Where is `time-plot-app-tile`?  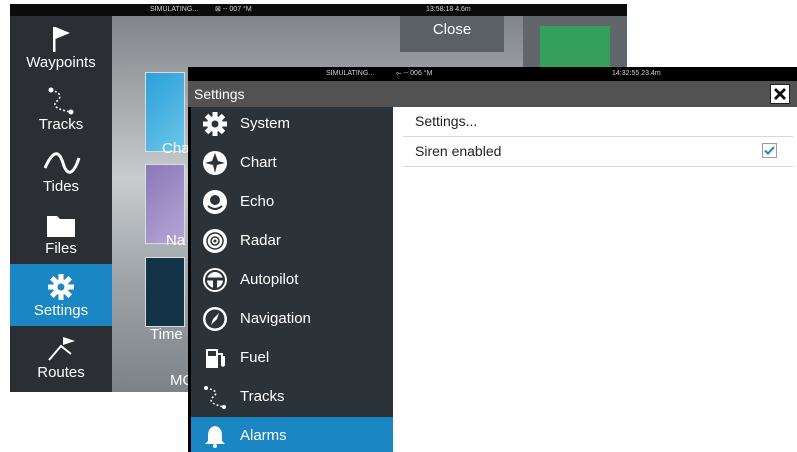
time-plot-app-tile is located at coordinates (165, 292).